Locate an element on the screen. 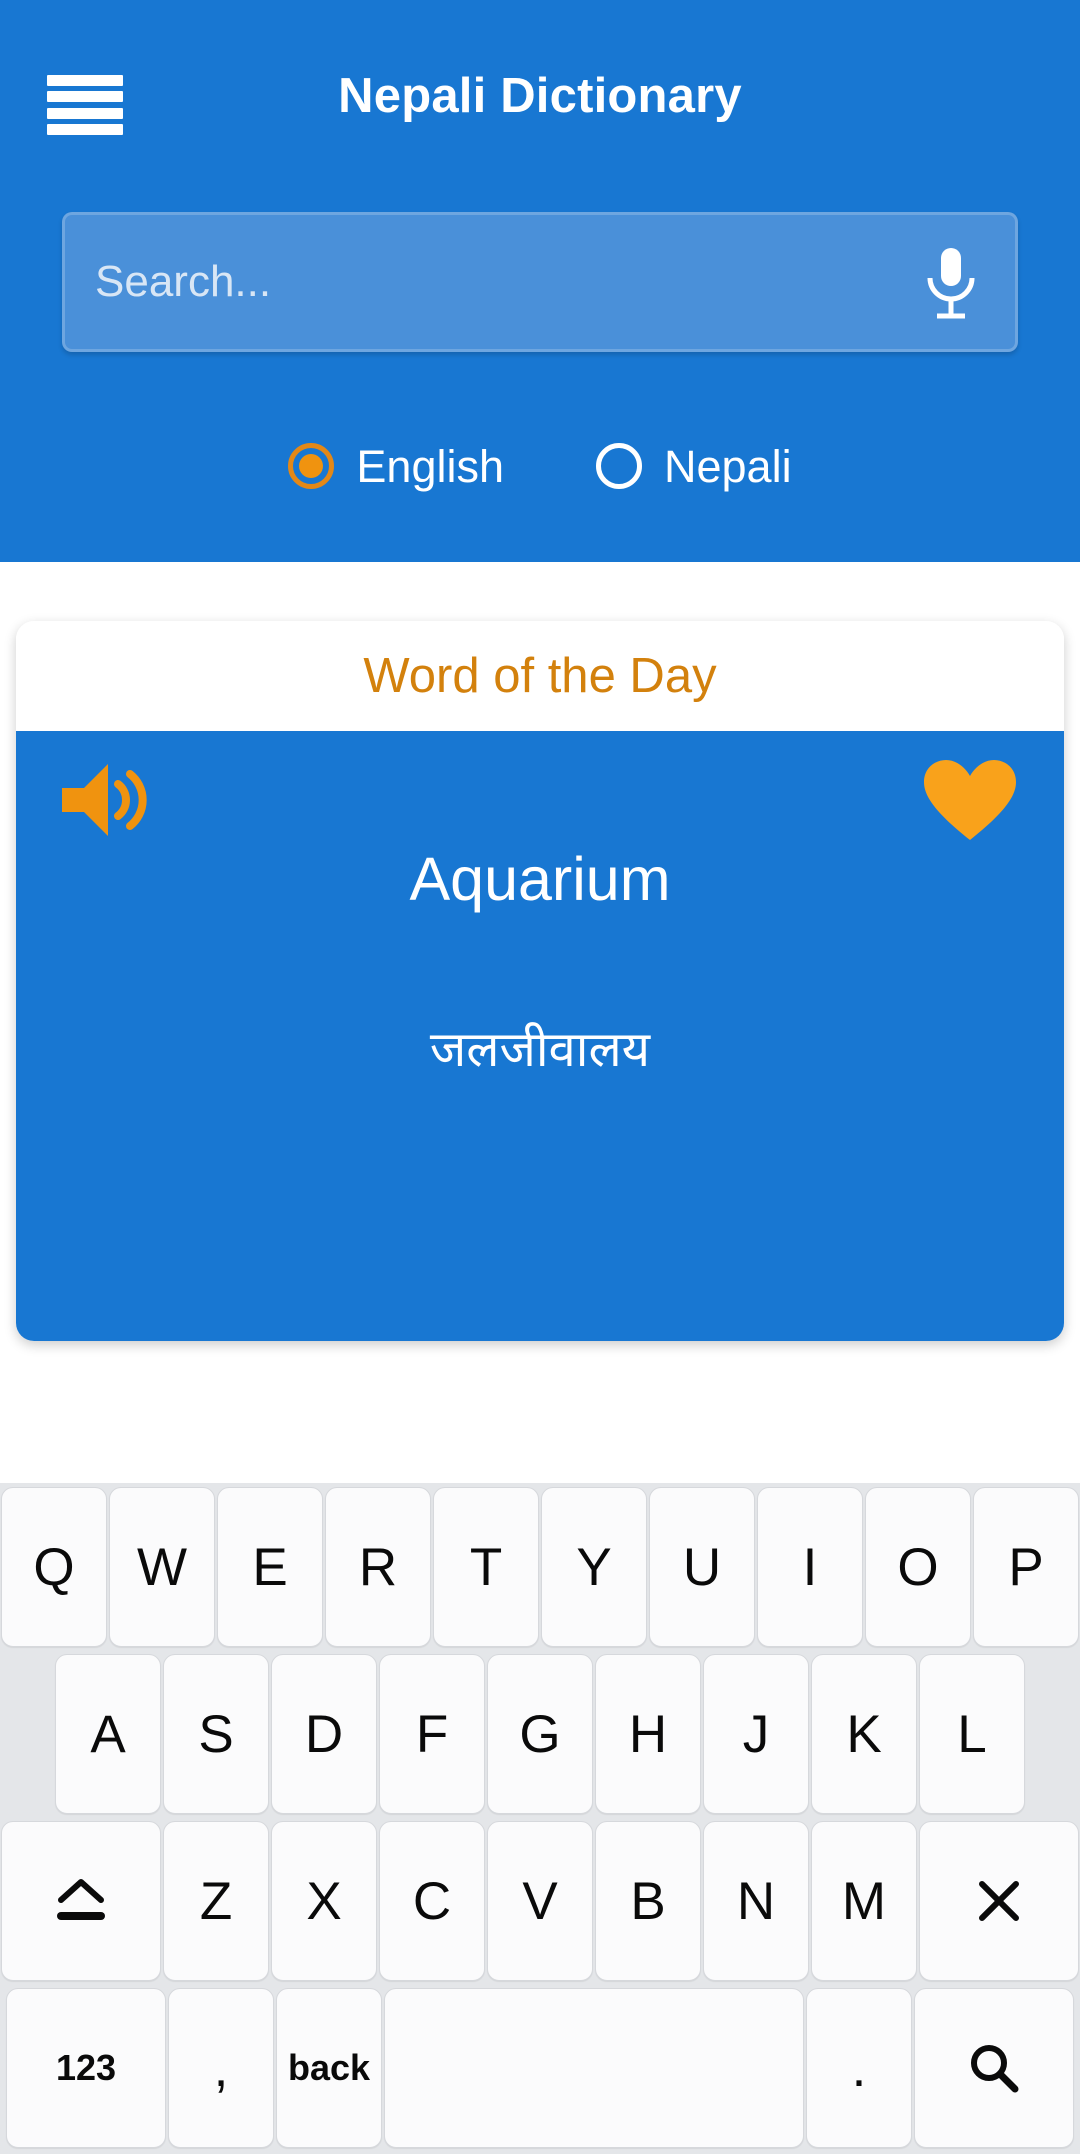  back-key: back is located at coordinates (329, 2068).